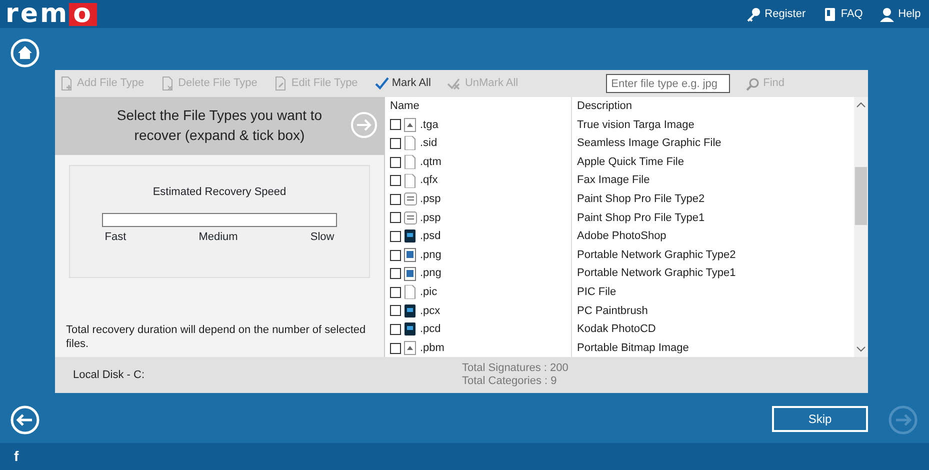 This screenshot has width=929, height=470. What do you see at coordinates (431, 162) in the screenshot?
I see `table-cell-text: .qtm` at bounding box center [431, 162].